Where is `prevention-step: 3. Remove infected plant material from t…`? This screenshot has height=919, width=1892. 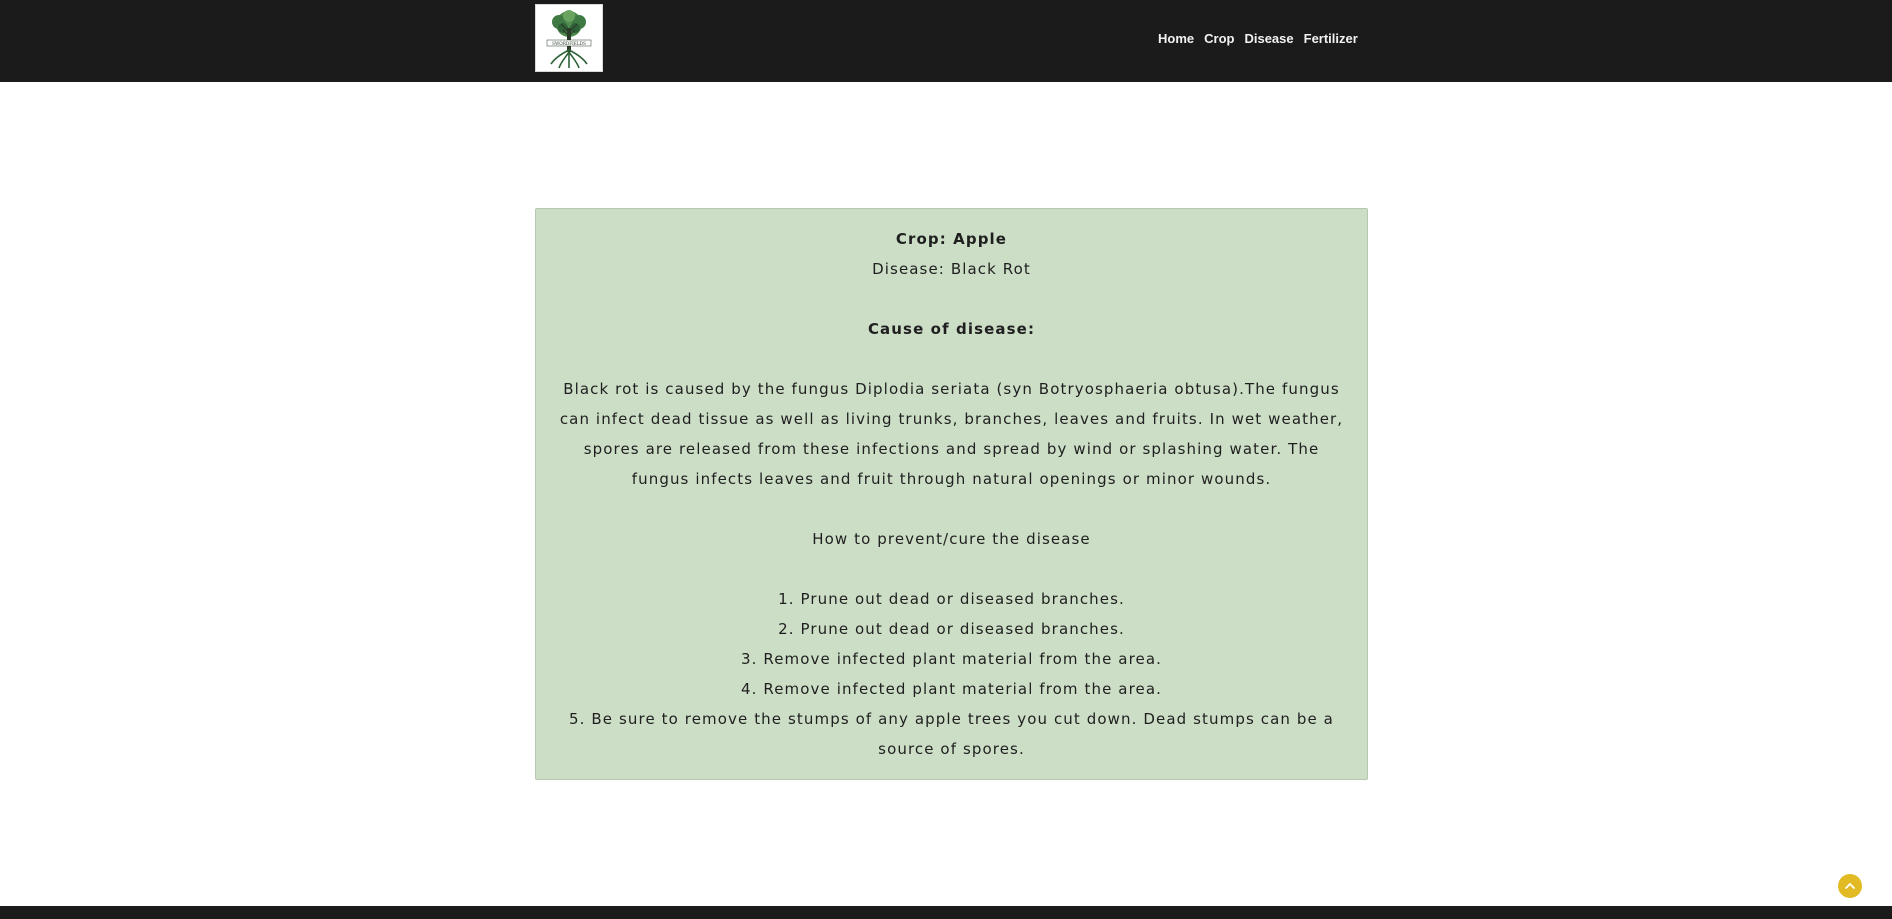 prevention-step: 3. Remove infected plant material from t… is located at coordinates (951, 659).